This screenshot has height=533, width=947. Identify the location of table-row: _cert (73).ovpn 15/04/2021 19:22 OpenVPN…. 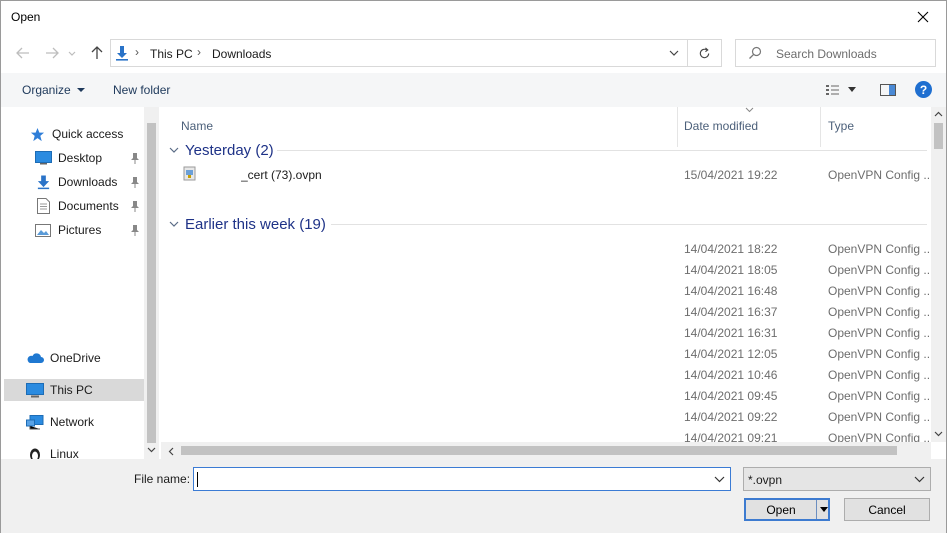
(546, 175).